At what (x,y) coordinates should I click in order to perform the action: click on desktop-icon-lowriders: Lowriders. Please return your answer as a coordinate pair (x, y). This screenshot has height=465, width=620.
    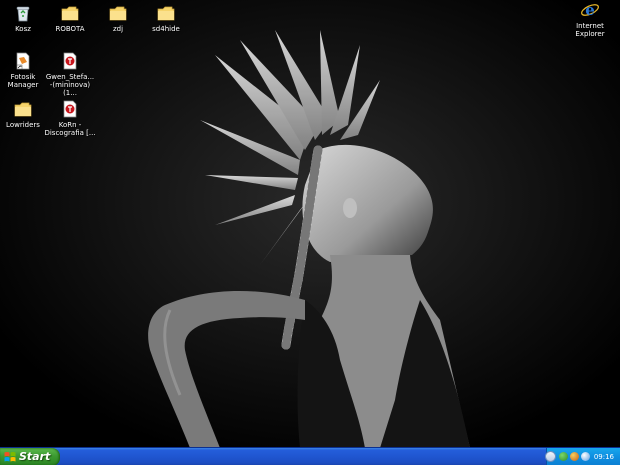
    Looking at the image, I should click on (24, 114).